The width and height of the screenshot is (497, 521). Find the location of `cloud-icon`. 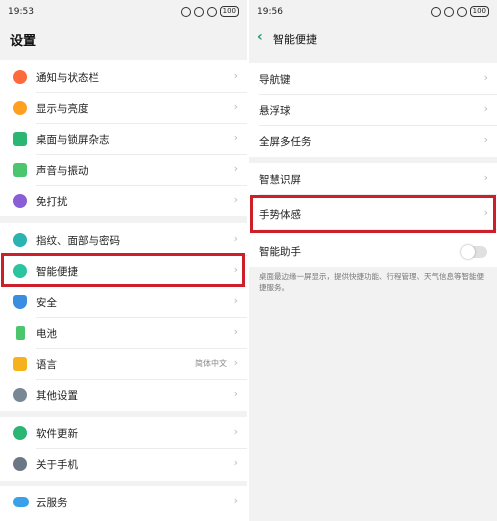

cloud-icon is located at coordinates (21, 502).